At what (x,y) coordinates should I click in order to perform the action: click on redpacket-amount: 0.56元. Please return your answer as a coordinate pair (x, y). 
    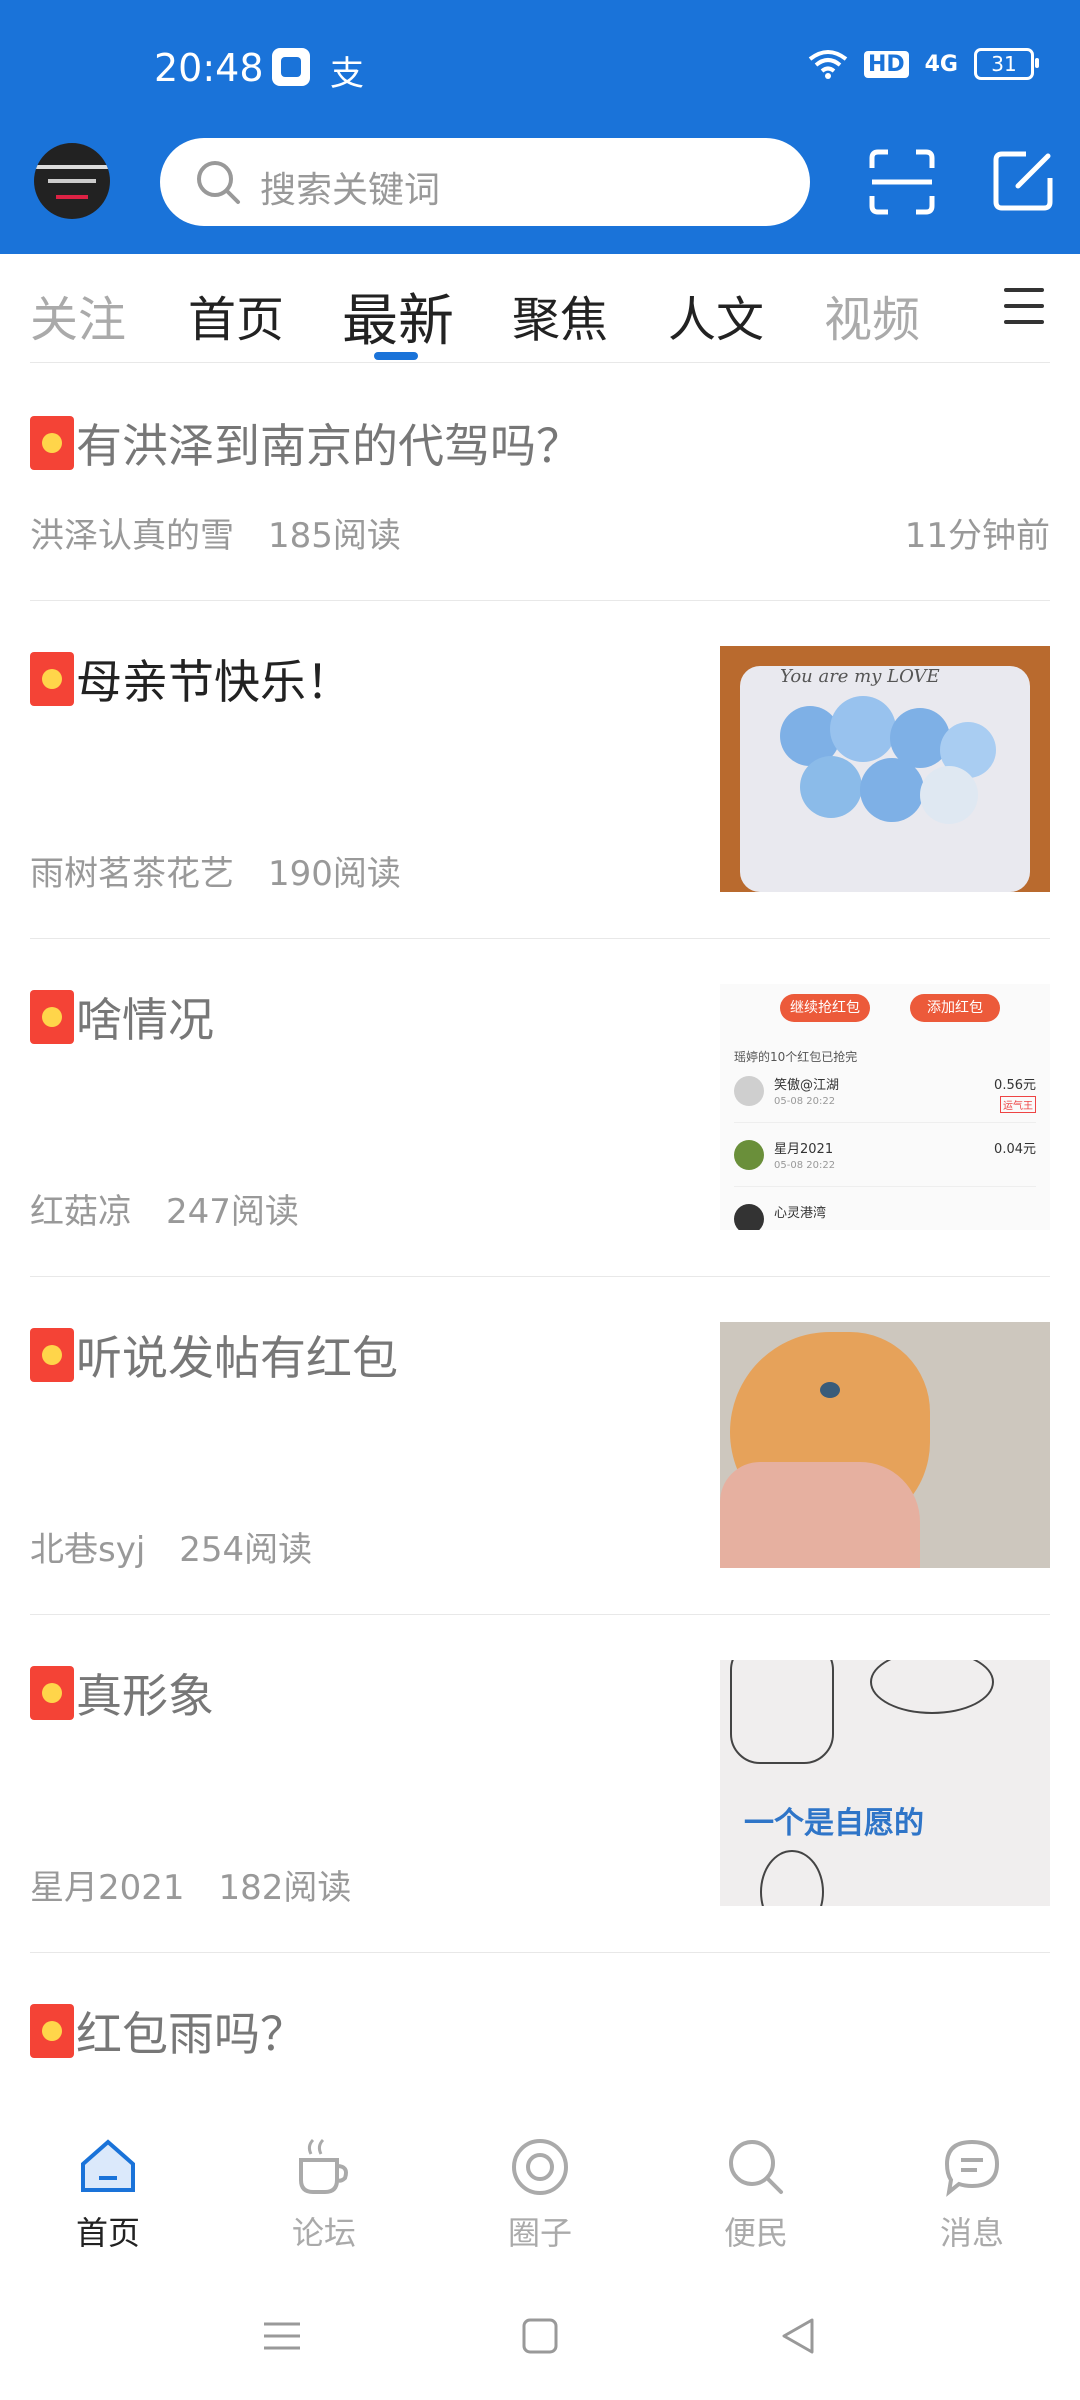
    Looking at the image, I should click on (1015, 1085).